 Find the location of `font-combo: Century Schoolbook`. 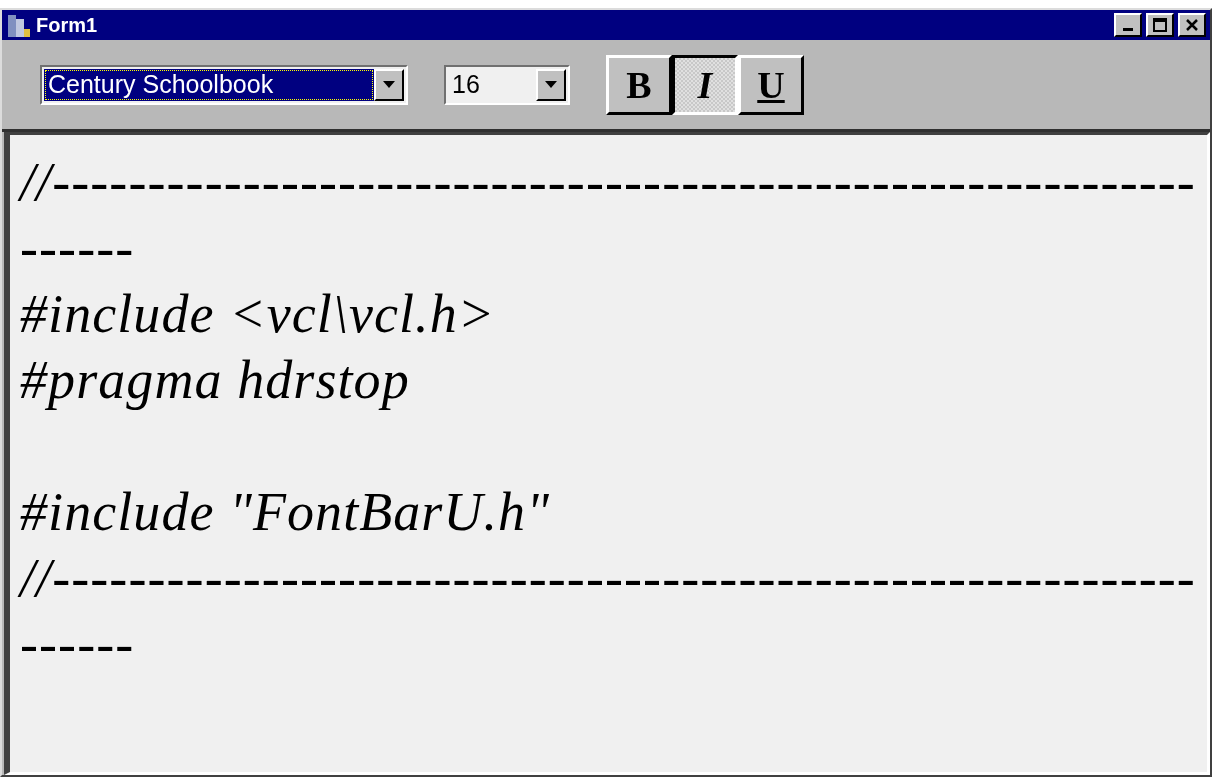

font-combo: Century Schoolbook is located at coordinates (224, 84).